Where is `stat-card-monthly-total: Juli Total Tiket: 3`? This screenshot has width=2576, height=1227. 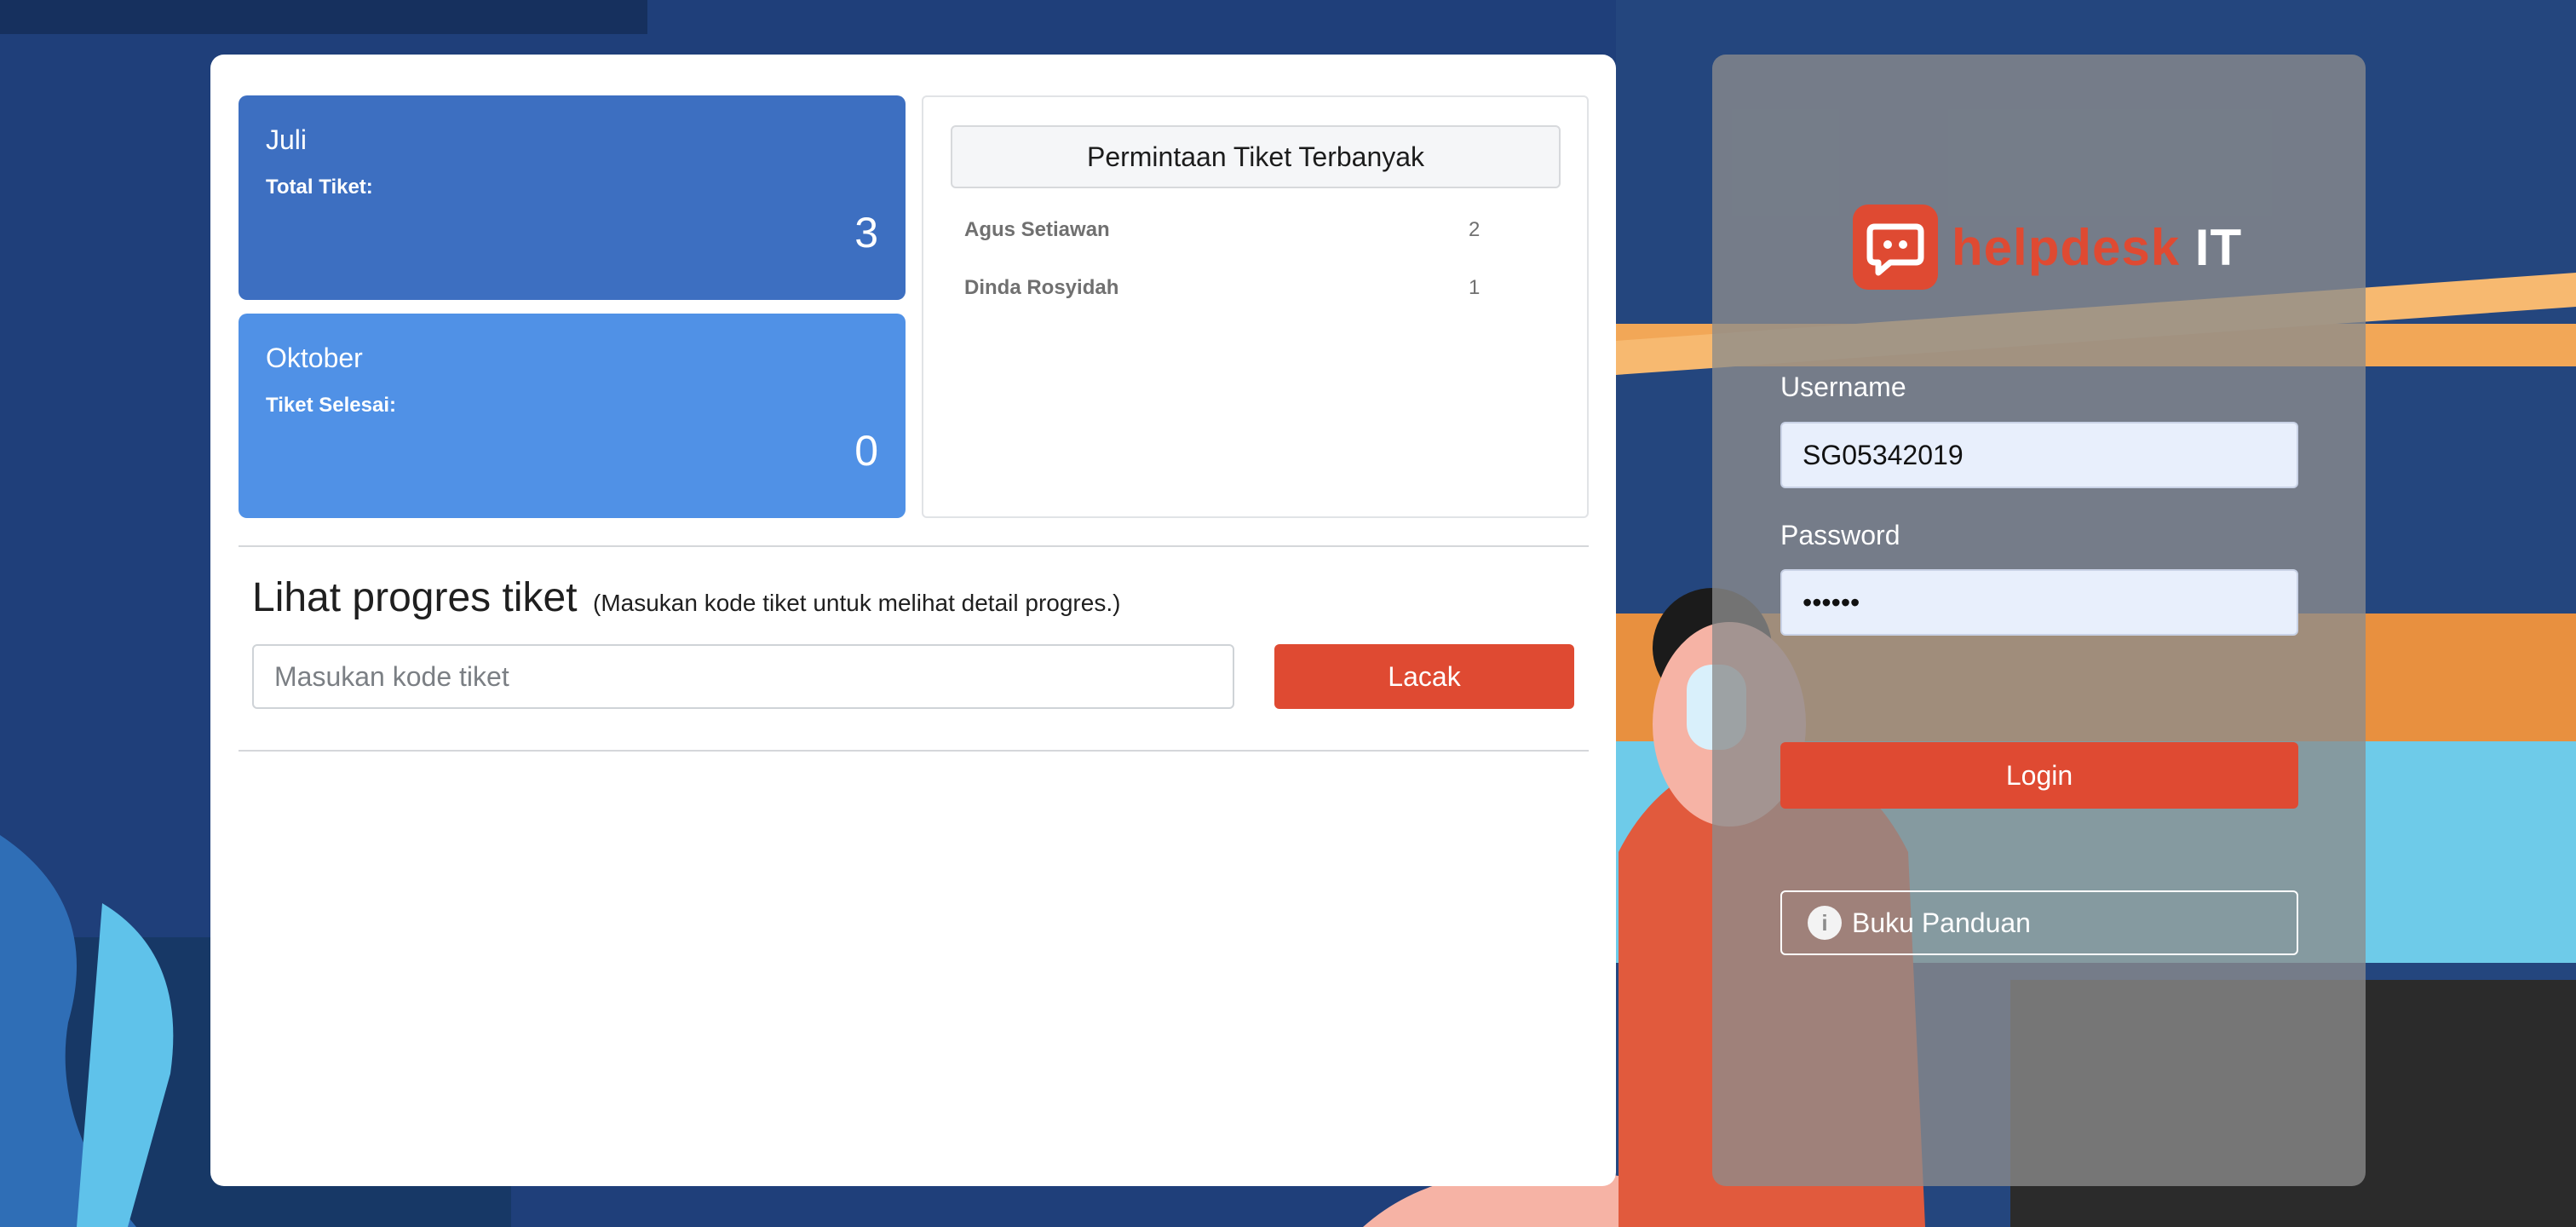
stat-card-monthly-total: Juli Total Tiket: 3 is located at coordinates (572, 197).